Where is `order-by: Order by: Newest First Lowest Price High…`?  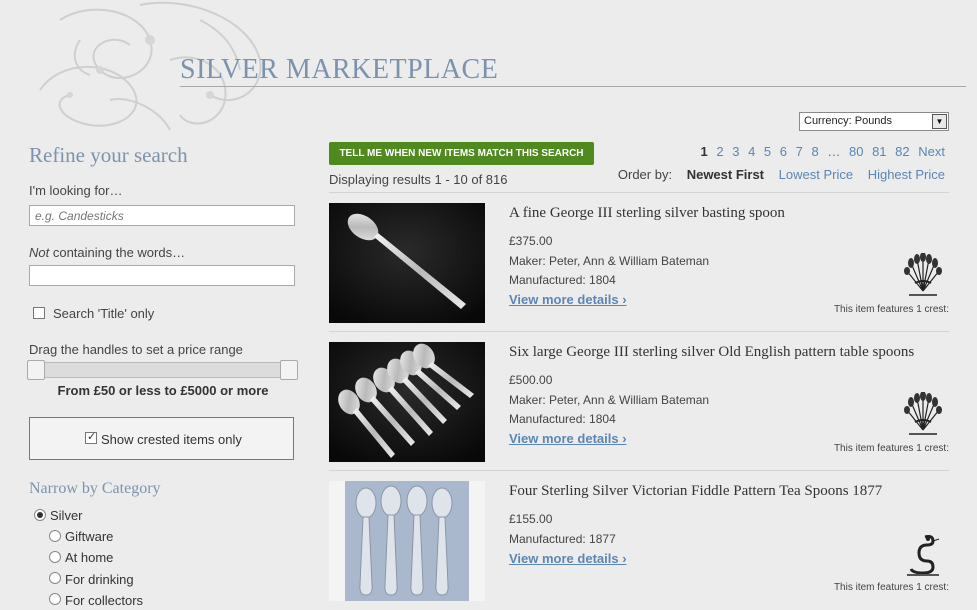 order-by: Order by: Newest First Lowest Price High… is located at coordinates (776, 174).